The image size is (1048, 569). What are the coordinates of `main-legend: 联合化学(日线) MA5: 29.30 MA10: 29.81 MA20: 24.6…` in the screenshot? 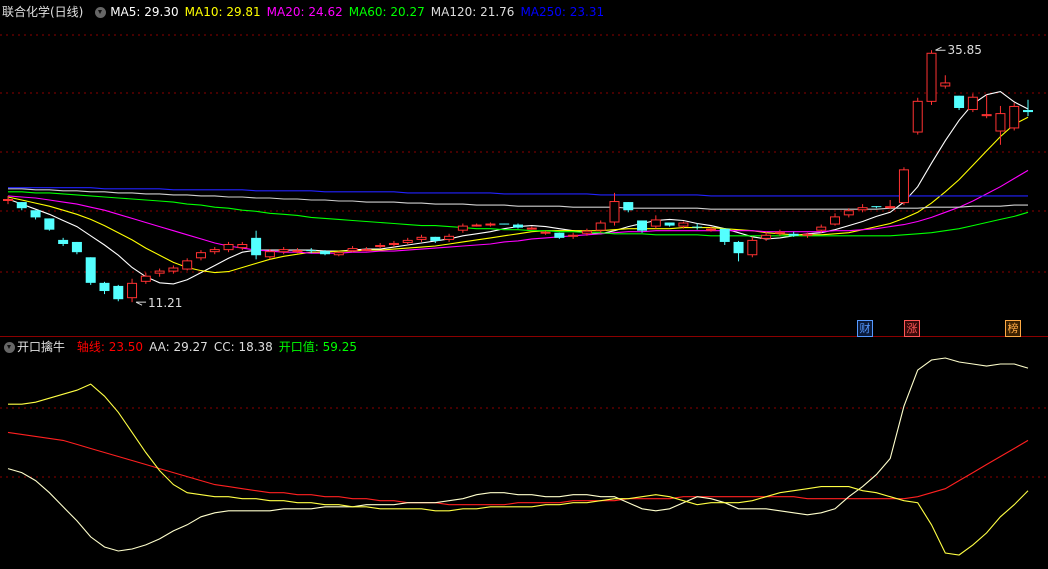 It's located at (308, 12).